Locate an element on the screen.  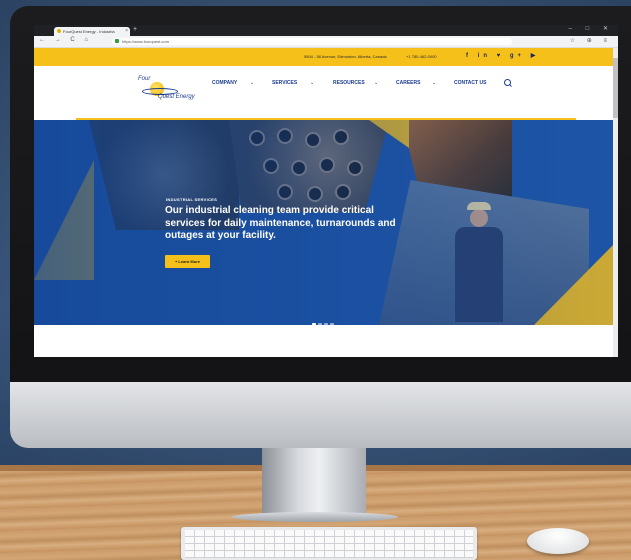
nav-item-company: COMPANY is located at coordinates (224, 83).